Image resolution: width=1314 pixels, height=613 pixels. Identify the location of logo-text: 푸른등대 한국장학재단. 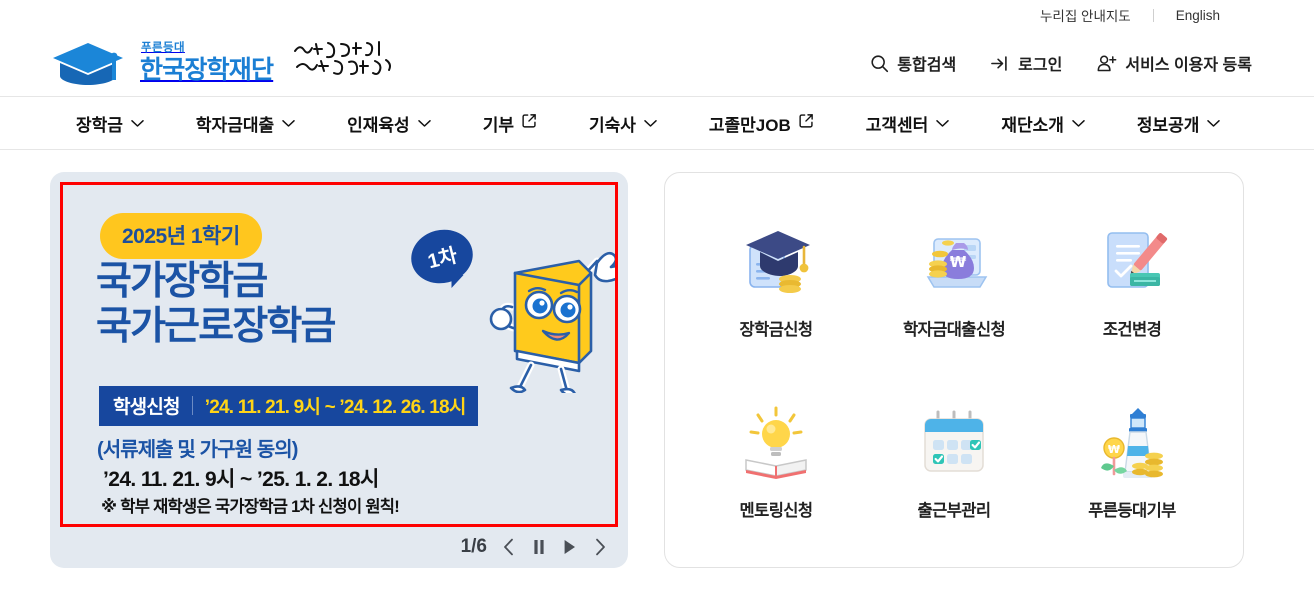
(207, 63).